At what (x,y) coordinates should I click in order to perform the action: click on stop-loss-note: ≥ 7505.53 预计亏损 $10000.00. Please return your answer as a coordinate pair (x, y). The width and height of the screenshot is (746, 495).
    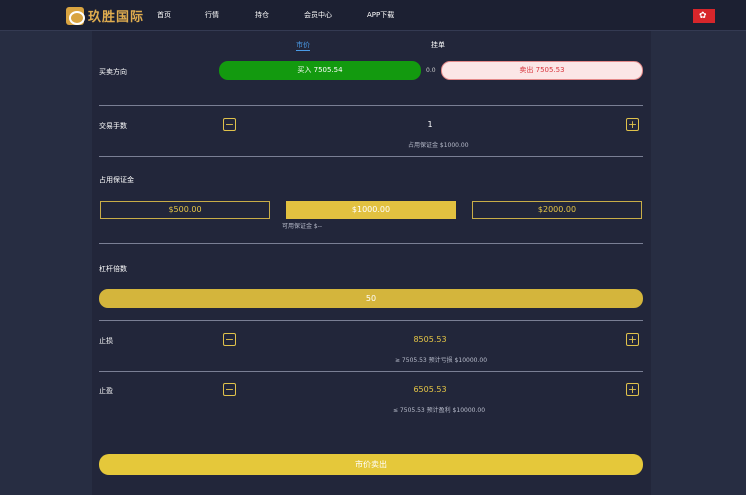
    Looking at the image, I should click on (441, 360).